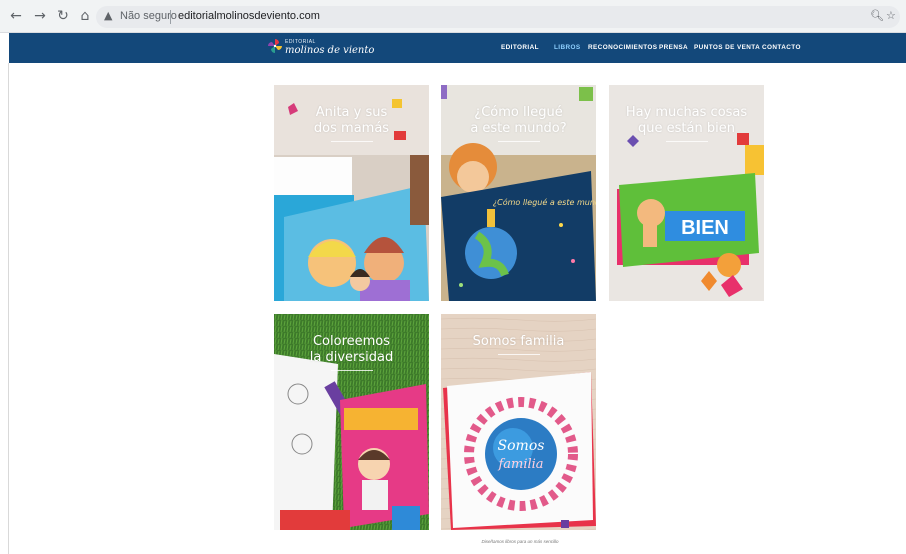 Image resolution: width=906 pixels, height=554 pixels. I want to click on menu-item-libros: LIBROS, so click(567, 47).